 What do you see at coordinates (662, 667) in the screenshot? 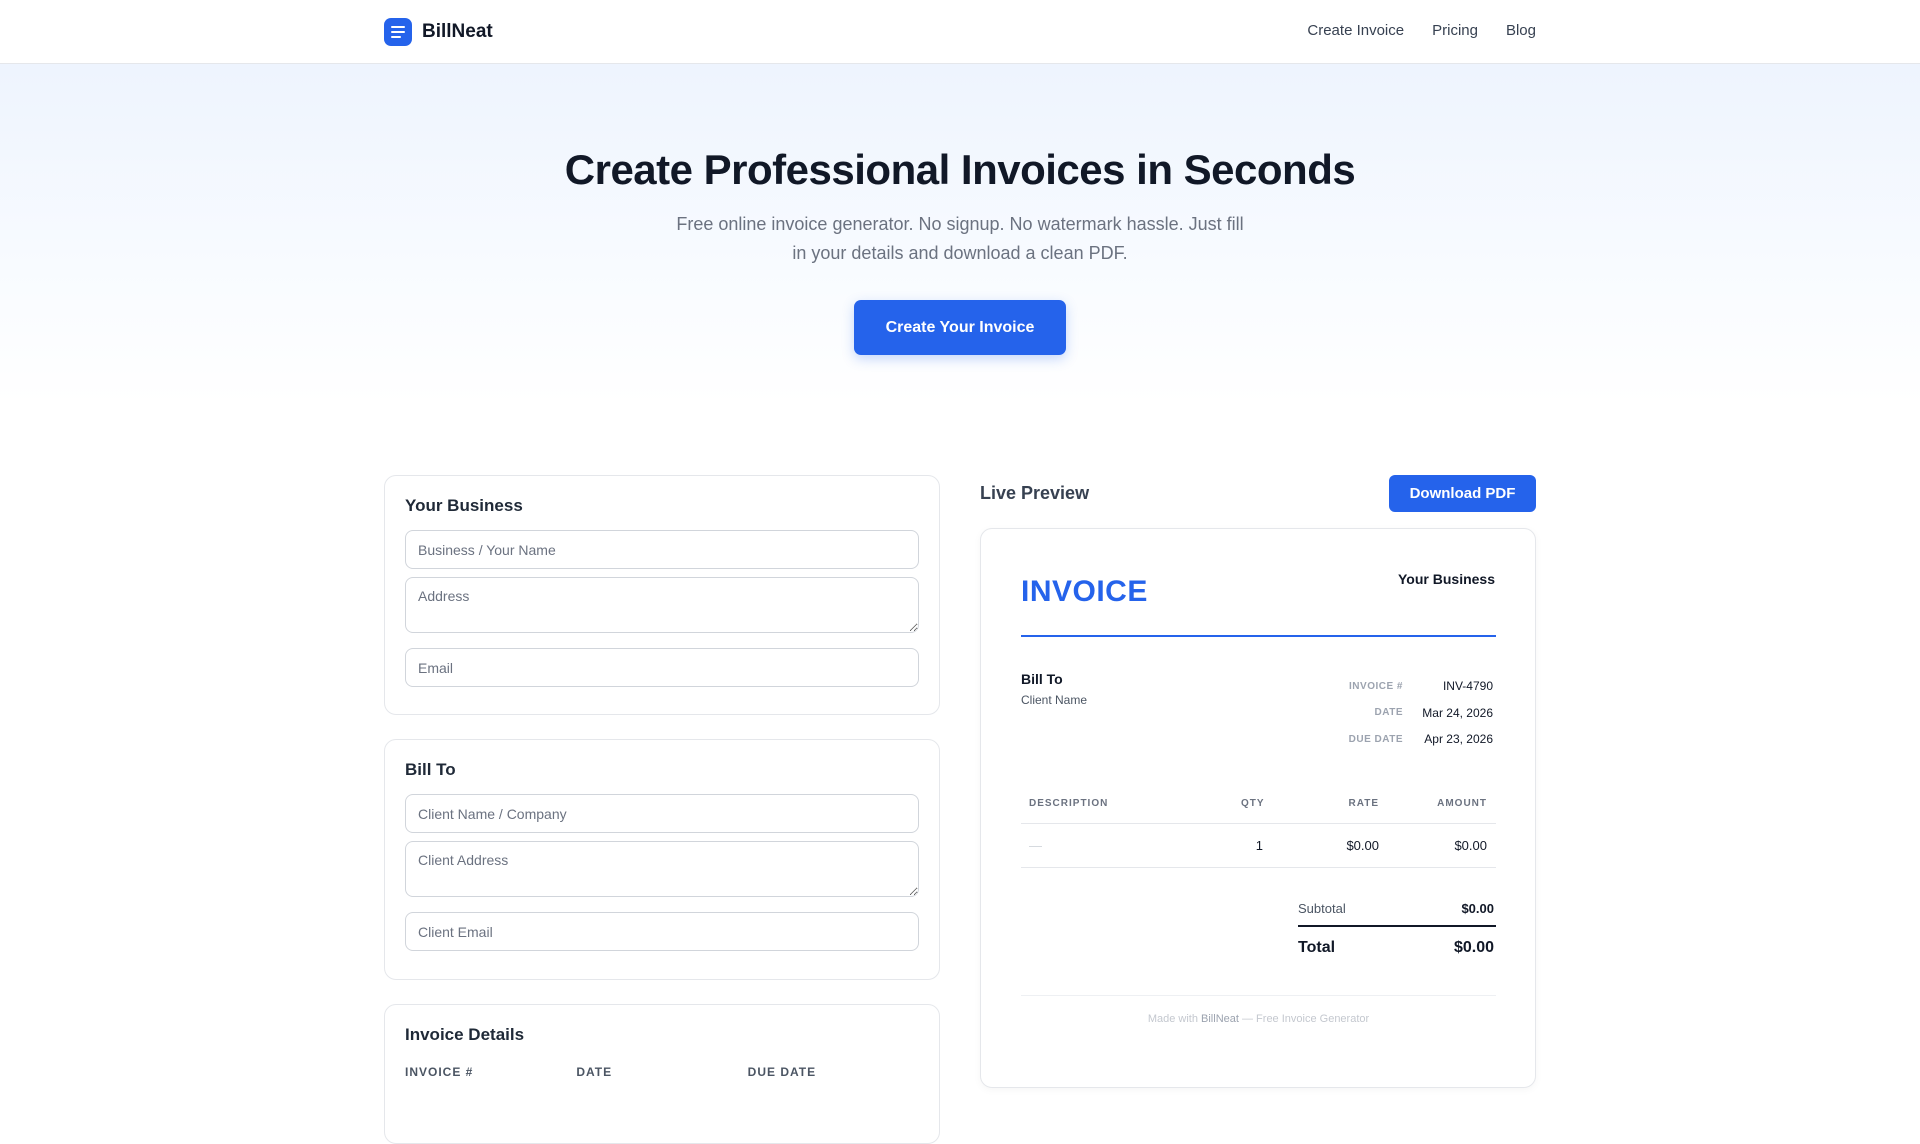
I see `business-email-input` at bounding box center [662, 667].